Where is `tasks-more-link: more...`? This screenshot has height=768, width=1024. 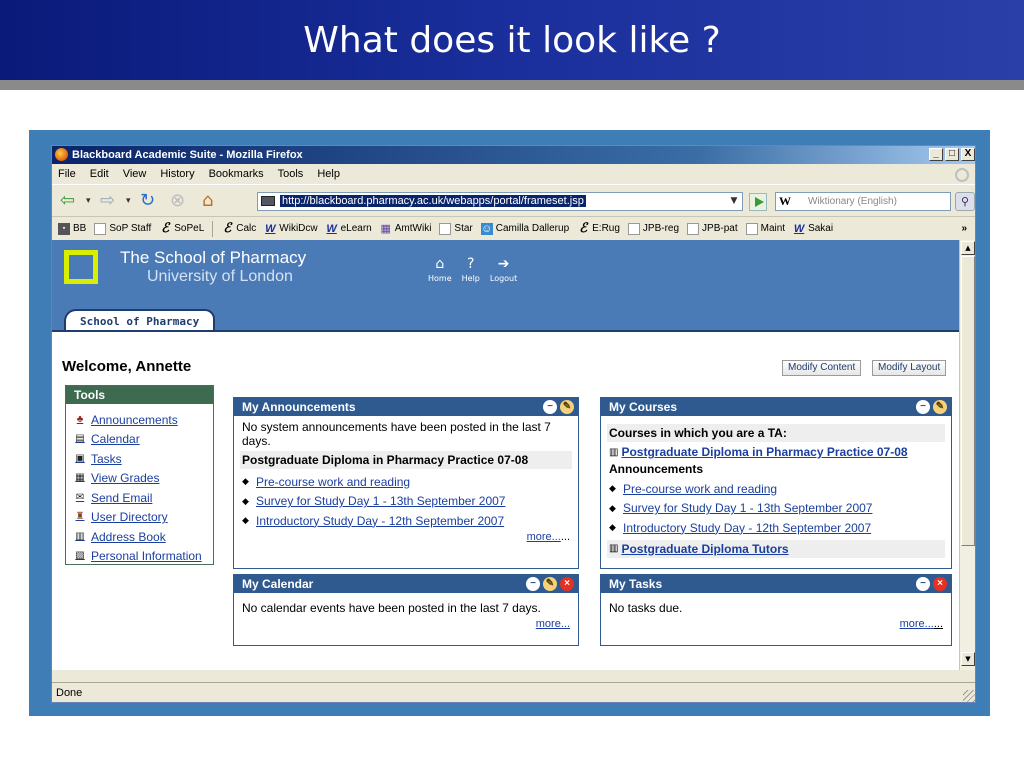
tasks-more-link: more... is located at coordinates (917, 624).